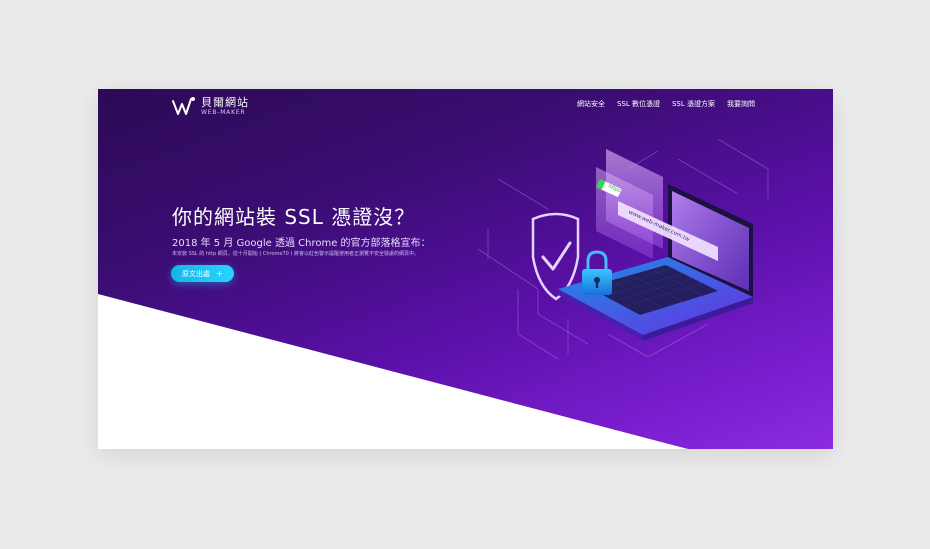  I want to click on main-nav: 網站安全 SSL 數位憑證 SSL 憑證方案 我要詢問, so click(666, 104).